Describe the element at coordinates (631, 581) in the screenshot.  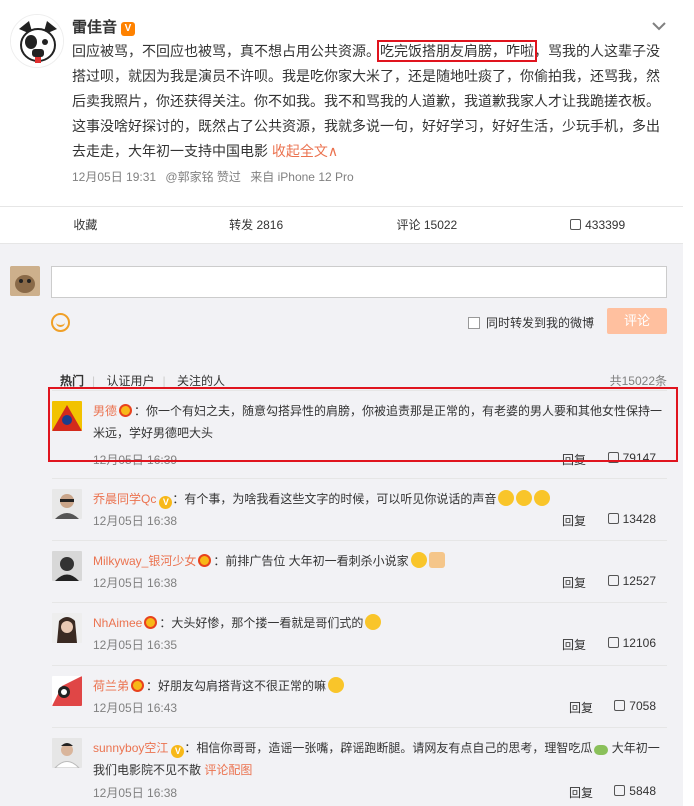
I see `comment-like-button: 12527` at that location.